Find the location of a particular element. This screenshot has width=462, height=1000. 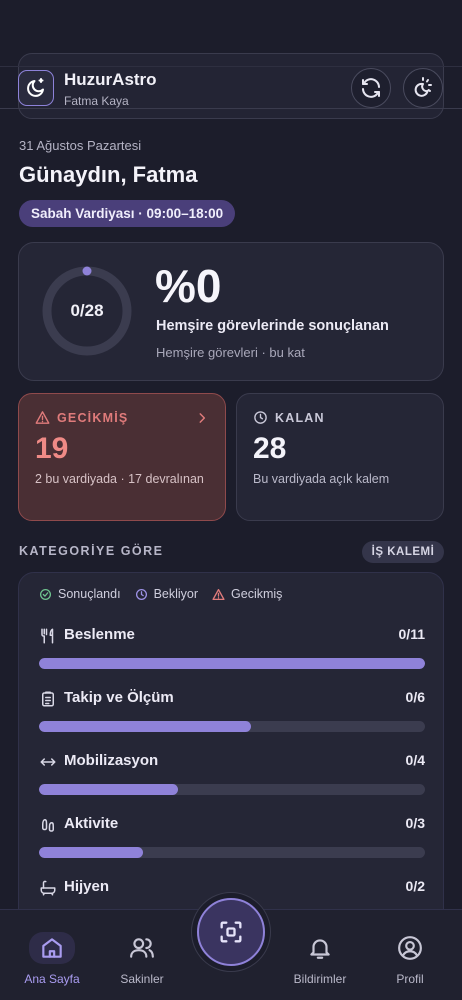

legend-overdue-label: Gecikmiş is located at coordinates (257, 594).